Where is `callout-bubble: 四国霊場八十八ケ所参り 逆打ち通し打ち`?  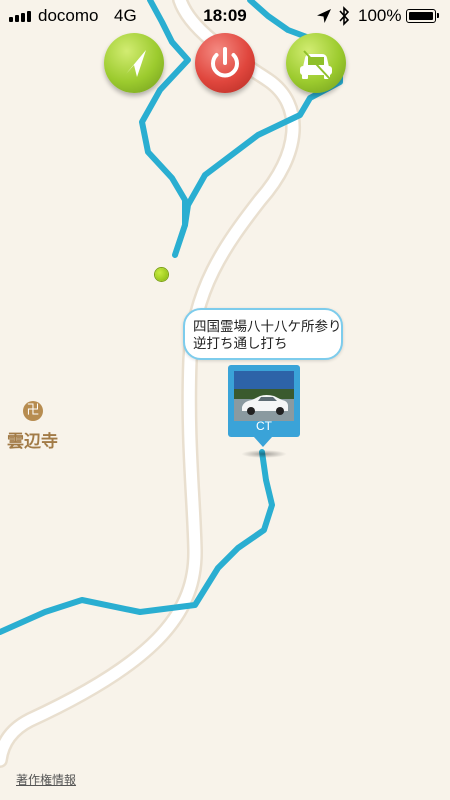 callout-bubble: 四国霊場八十八ケ所参り 逆打ち通し打ち is located at coordinates (263, 334).